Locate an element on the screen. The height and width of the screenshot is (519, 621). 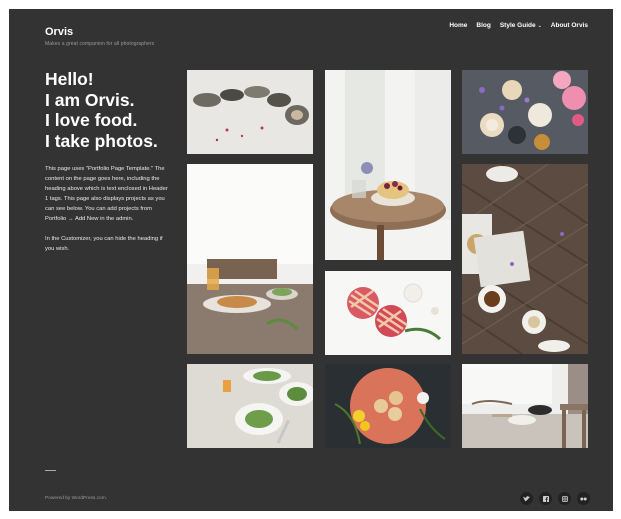
nav-home: Home is located at coordinates (458, 25).